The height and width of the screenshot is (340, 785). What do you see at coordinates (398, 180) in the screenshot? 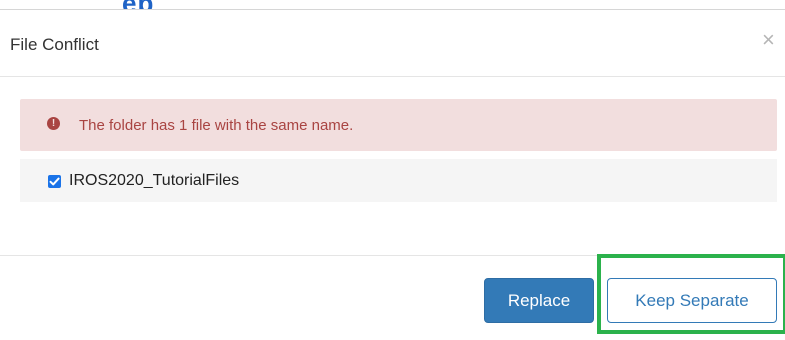
I see `file-list-item: IROS2020_TutorialFiles` at bounding box center [398, 180].